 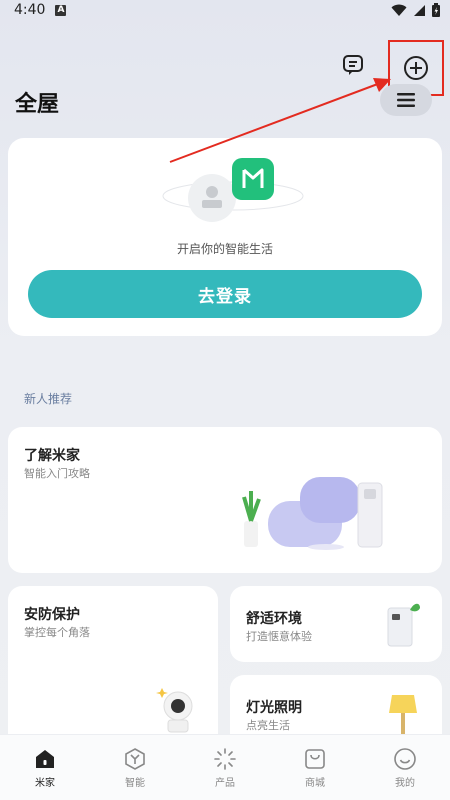 I want to click on notification-a-icon: A, so click(x=61, y=10).